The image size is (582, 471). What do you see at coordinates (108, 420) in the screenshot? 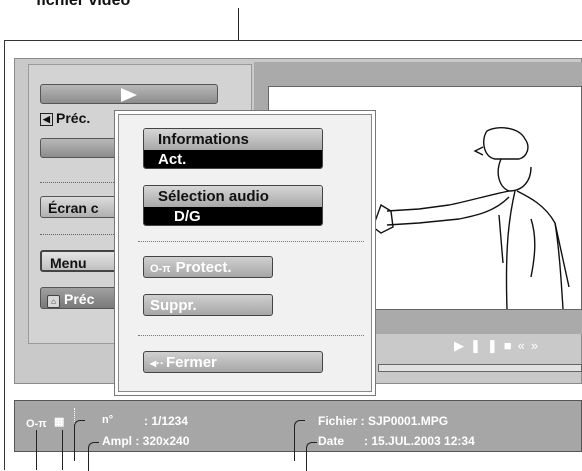
I see `file-number-icon: n°` at bounding box center [108, 420].